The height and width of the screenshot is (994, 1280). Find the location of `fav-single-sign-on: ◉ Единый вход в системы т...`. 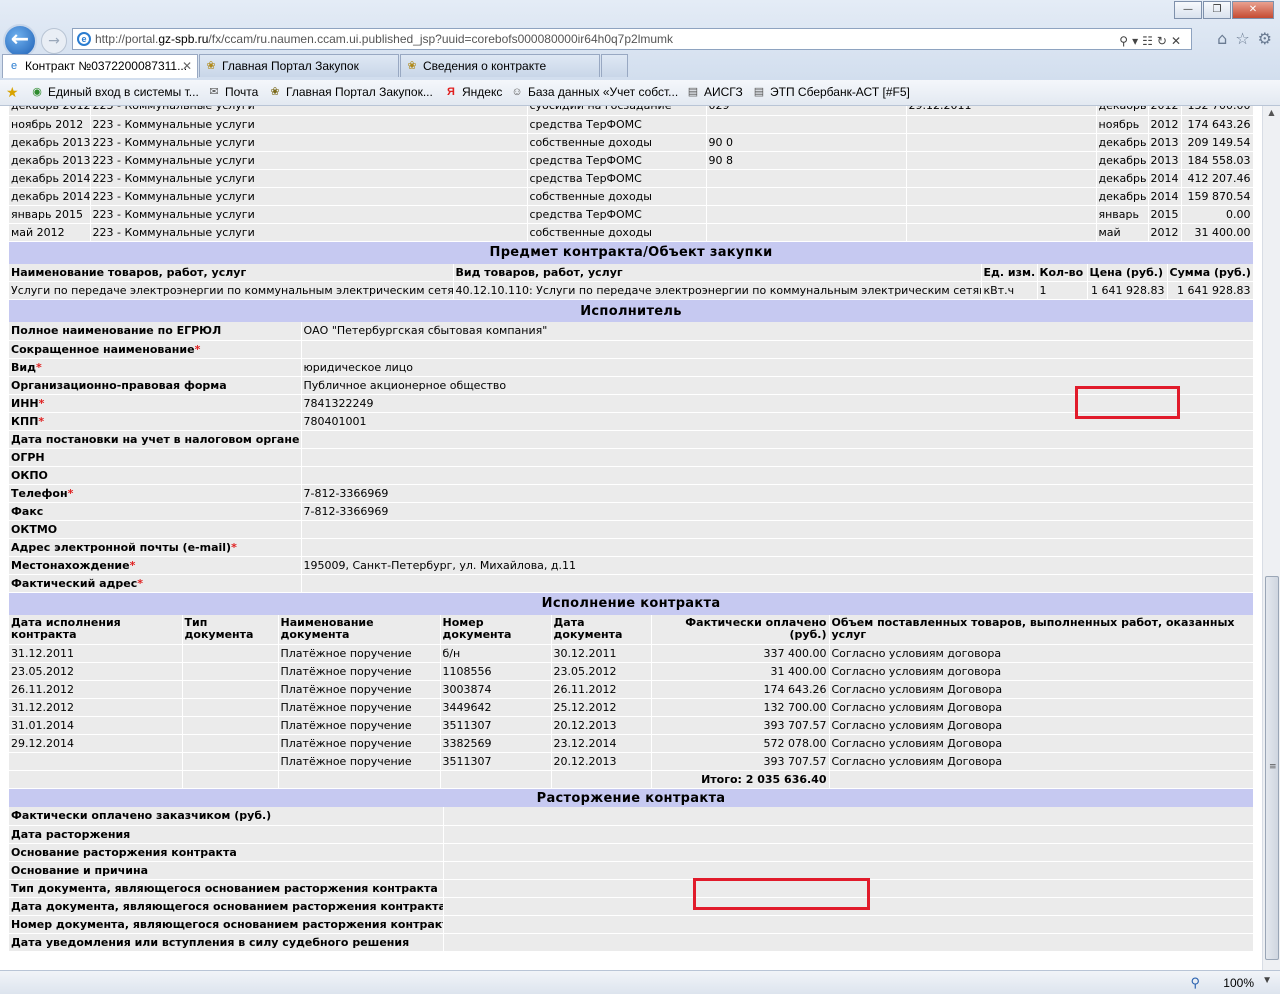

fav-single-sign-on: ◉ Единый вход в системы т... is located at coordinates (114, 92).